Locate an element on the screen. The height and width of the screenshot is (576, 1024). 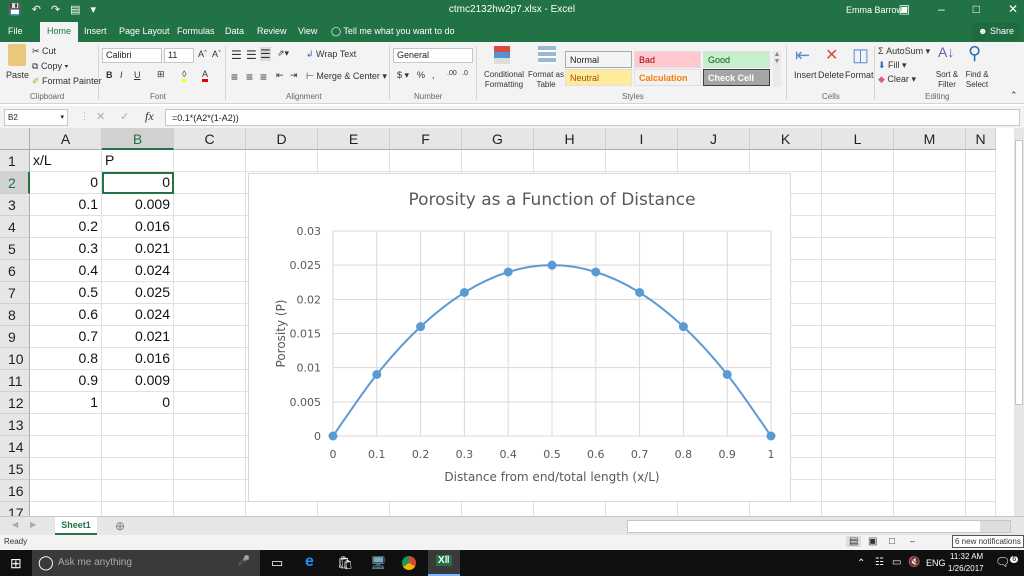
cell-f1 is located at coordinates (426, 161).